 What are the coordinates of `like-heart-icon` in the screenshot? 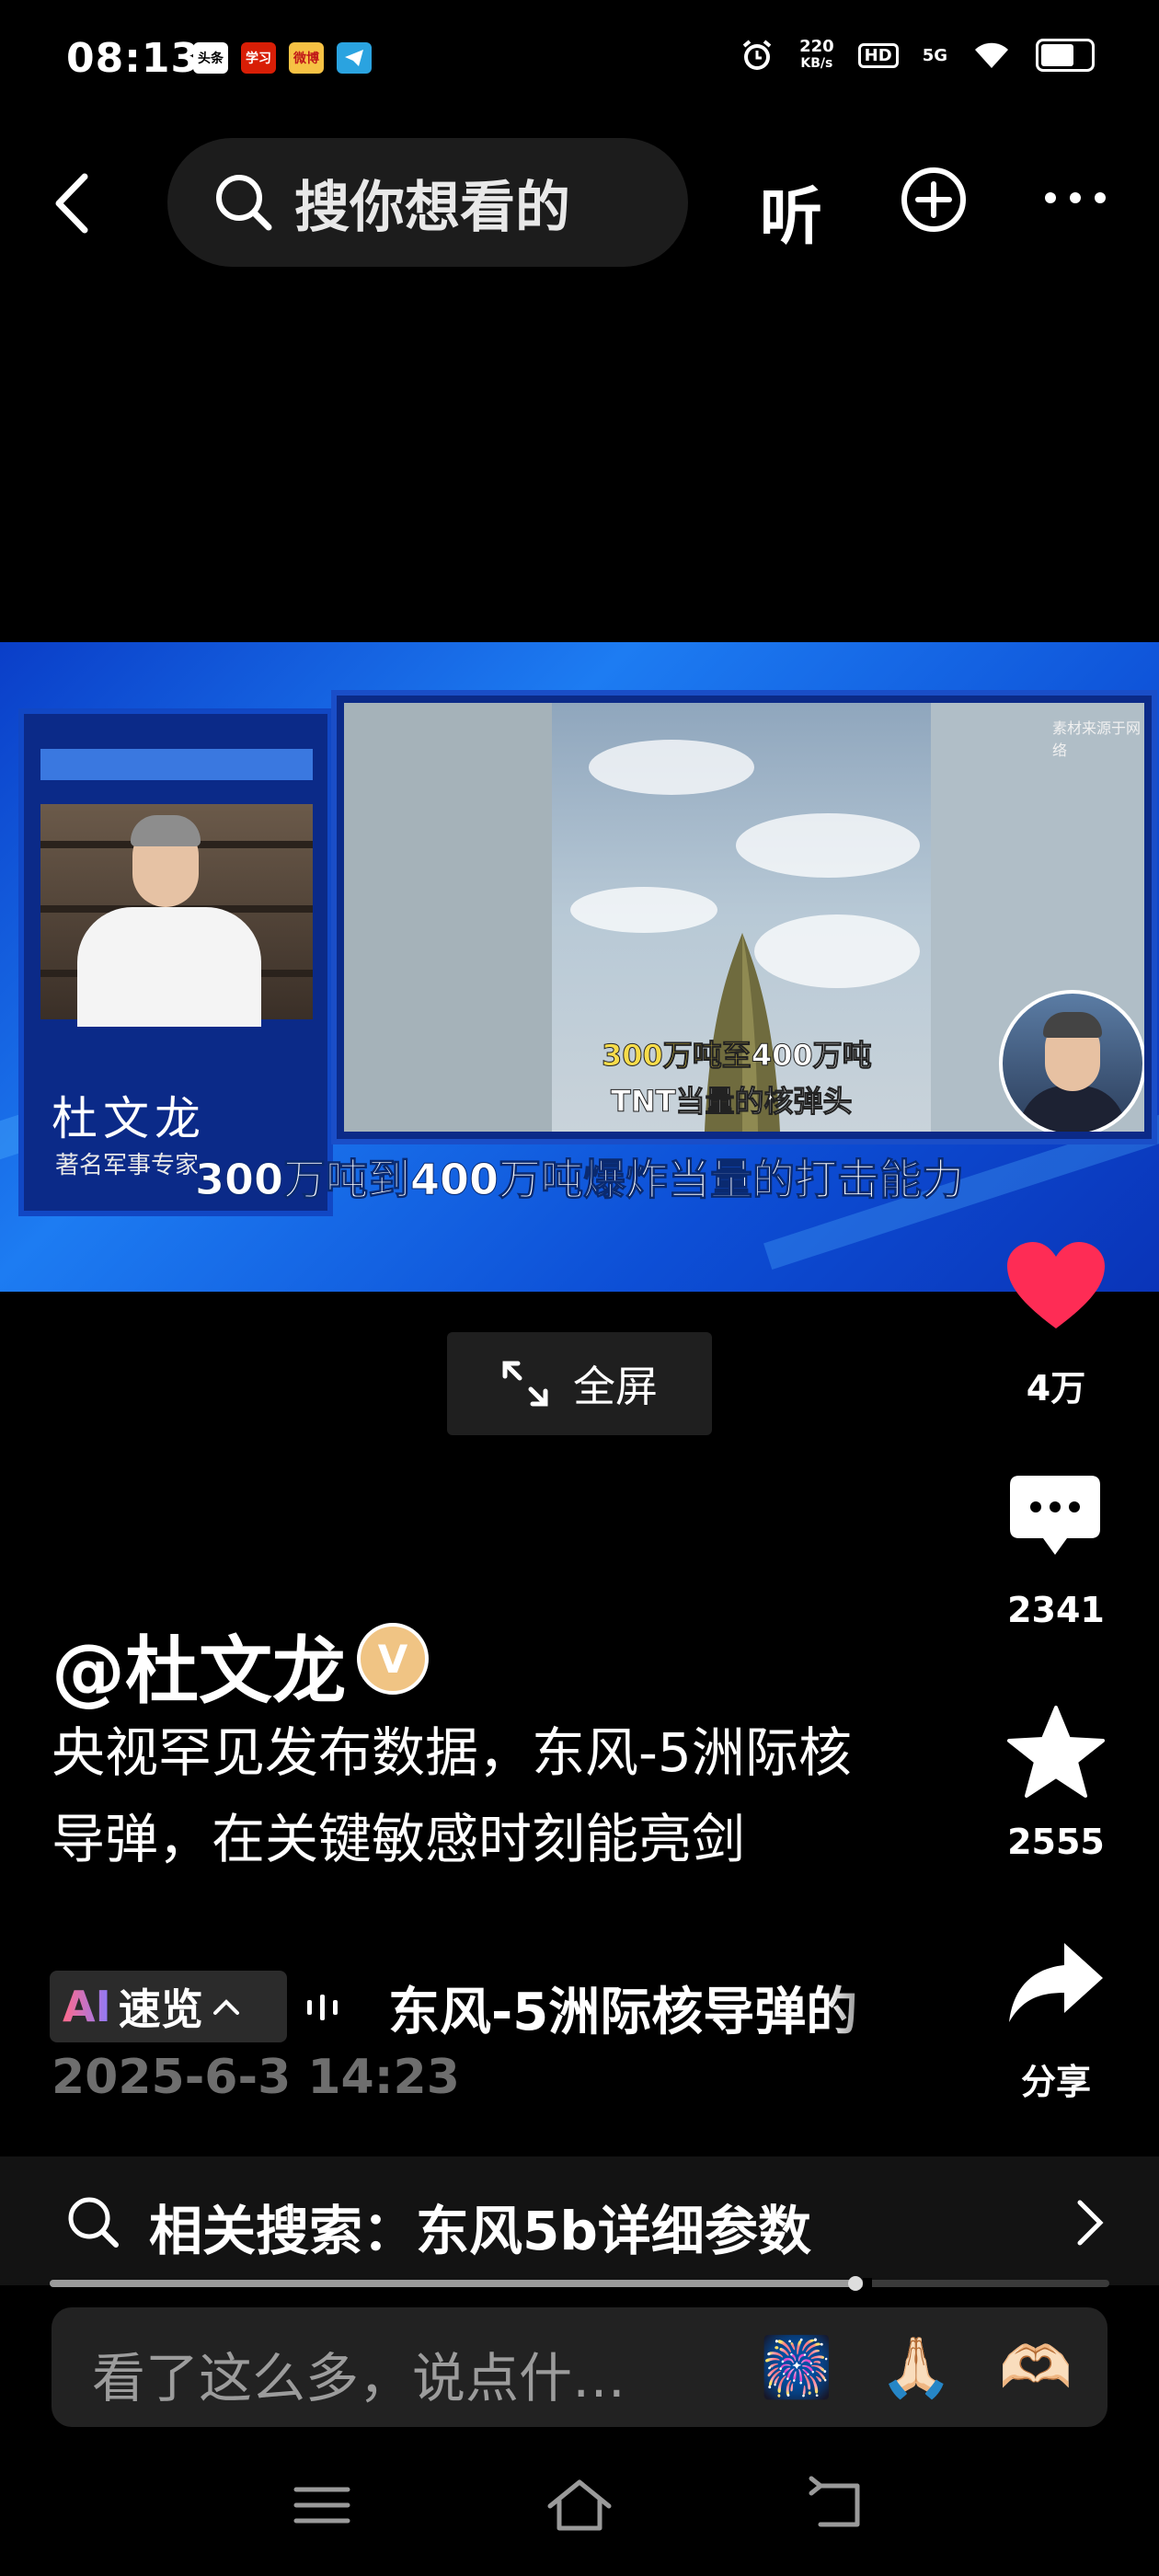 It's located at (1056, 1286).